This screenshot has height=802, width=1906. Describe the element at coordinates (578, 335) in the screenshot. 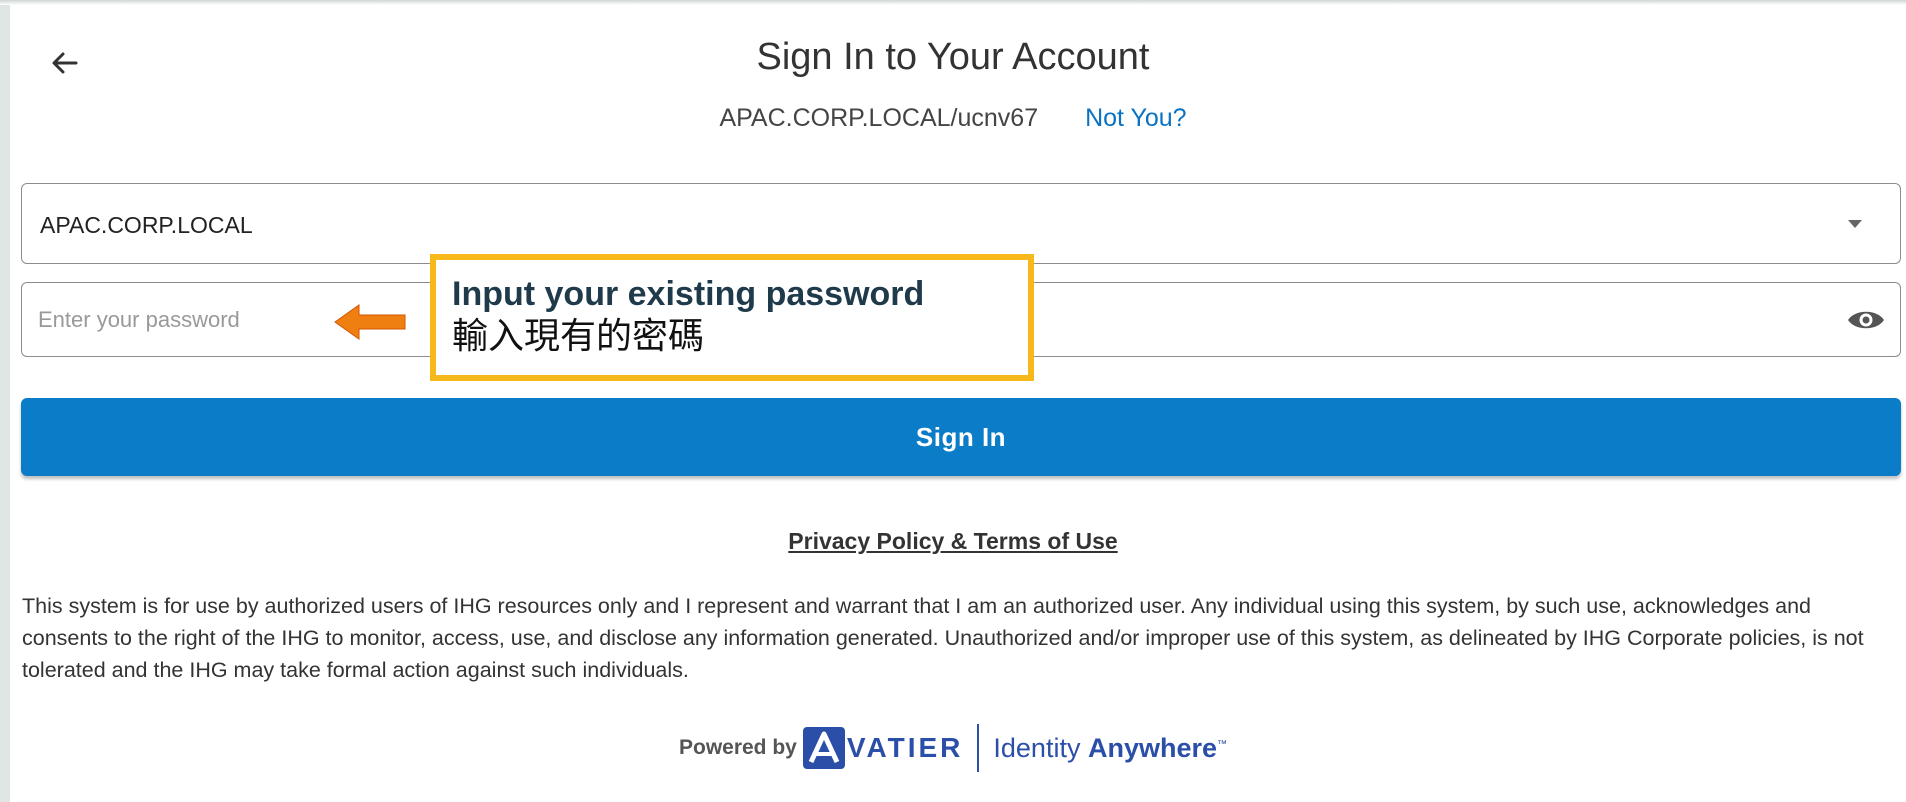

I see `callout-chinese: 輸入現有的密碼` at that location.